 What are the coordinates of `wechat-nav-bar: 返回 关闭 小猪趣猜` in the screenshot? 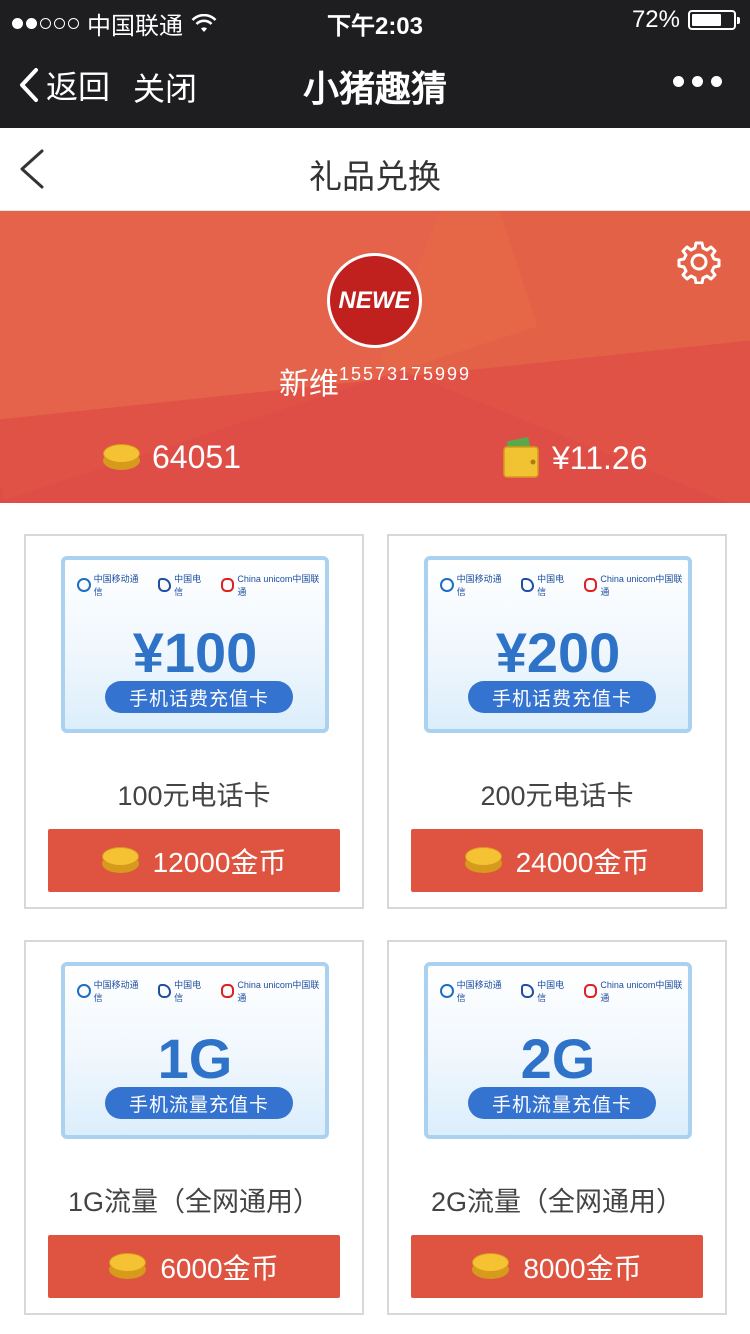 It's located at (375, 84).